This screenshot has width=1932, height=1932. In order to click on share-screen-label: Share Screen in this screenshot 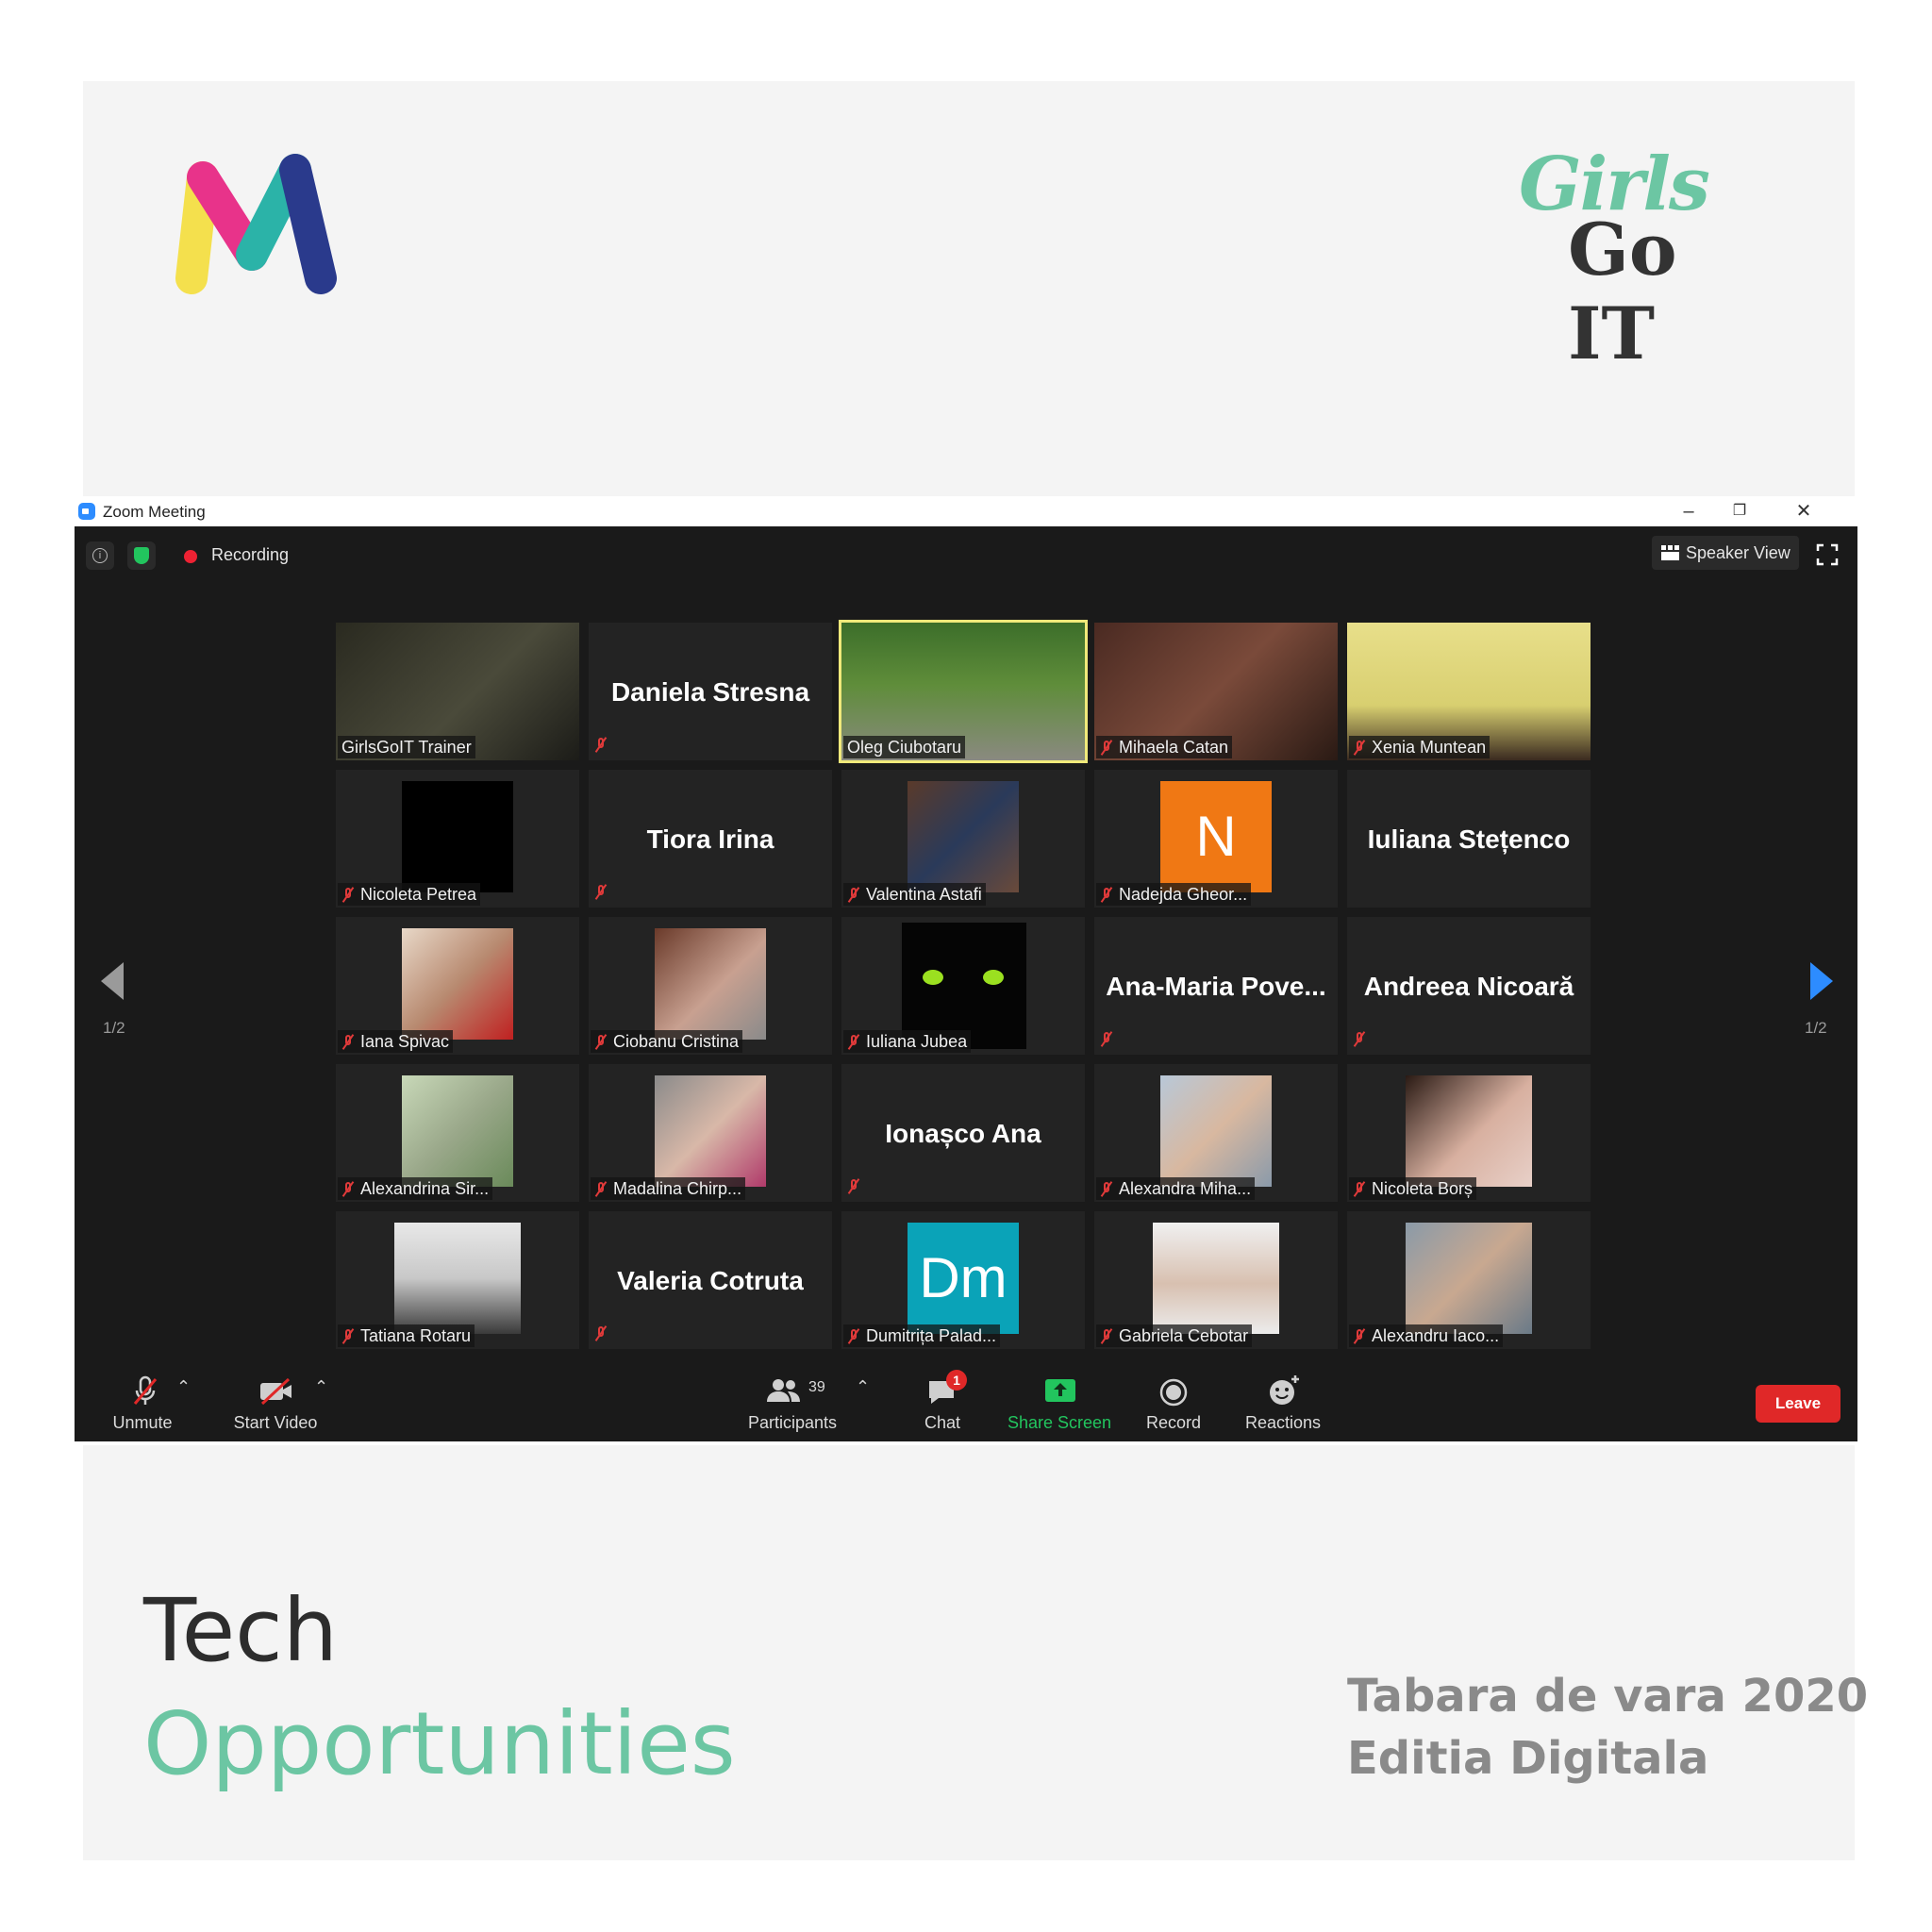, I will do `click(1059, 1422)`.